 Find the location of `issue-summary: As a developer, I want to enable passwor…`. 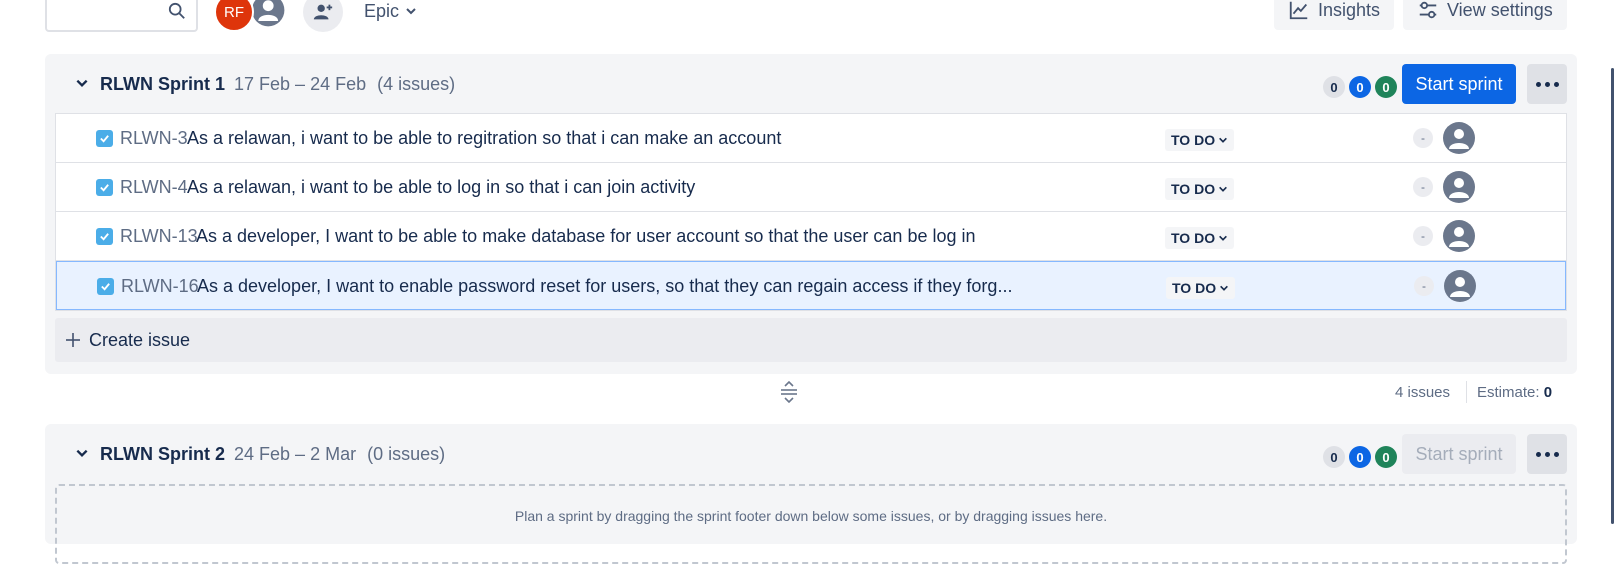

issue-summary: As a developer, I want to enable passwor… is located at coordinates (605, 286).